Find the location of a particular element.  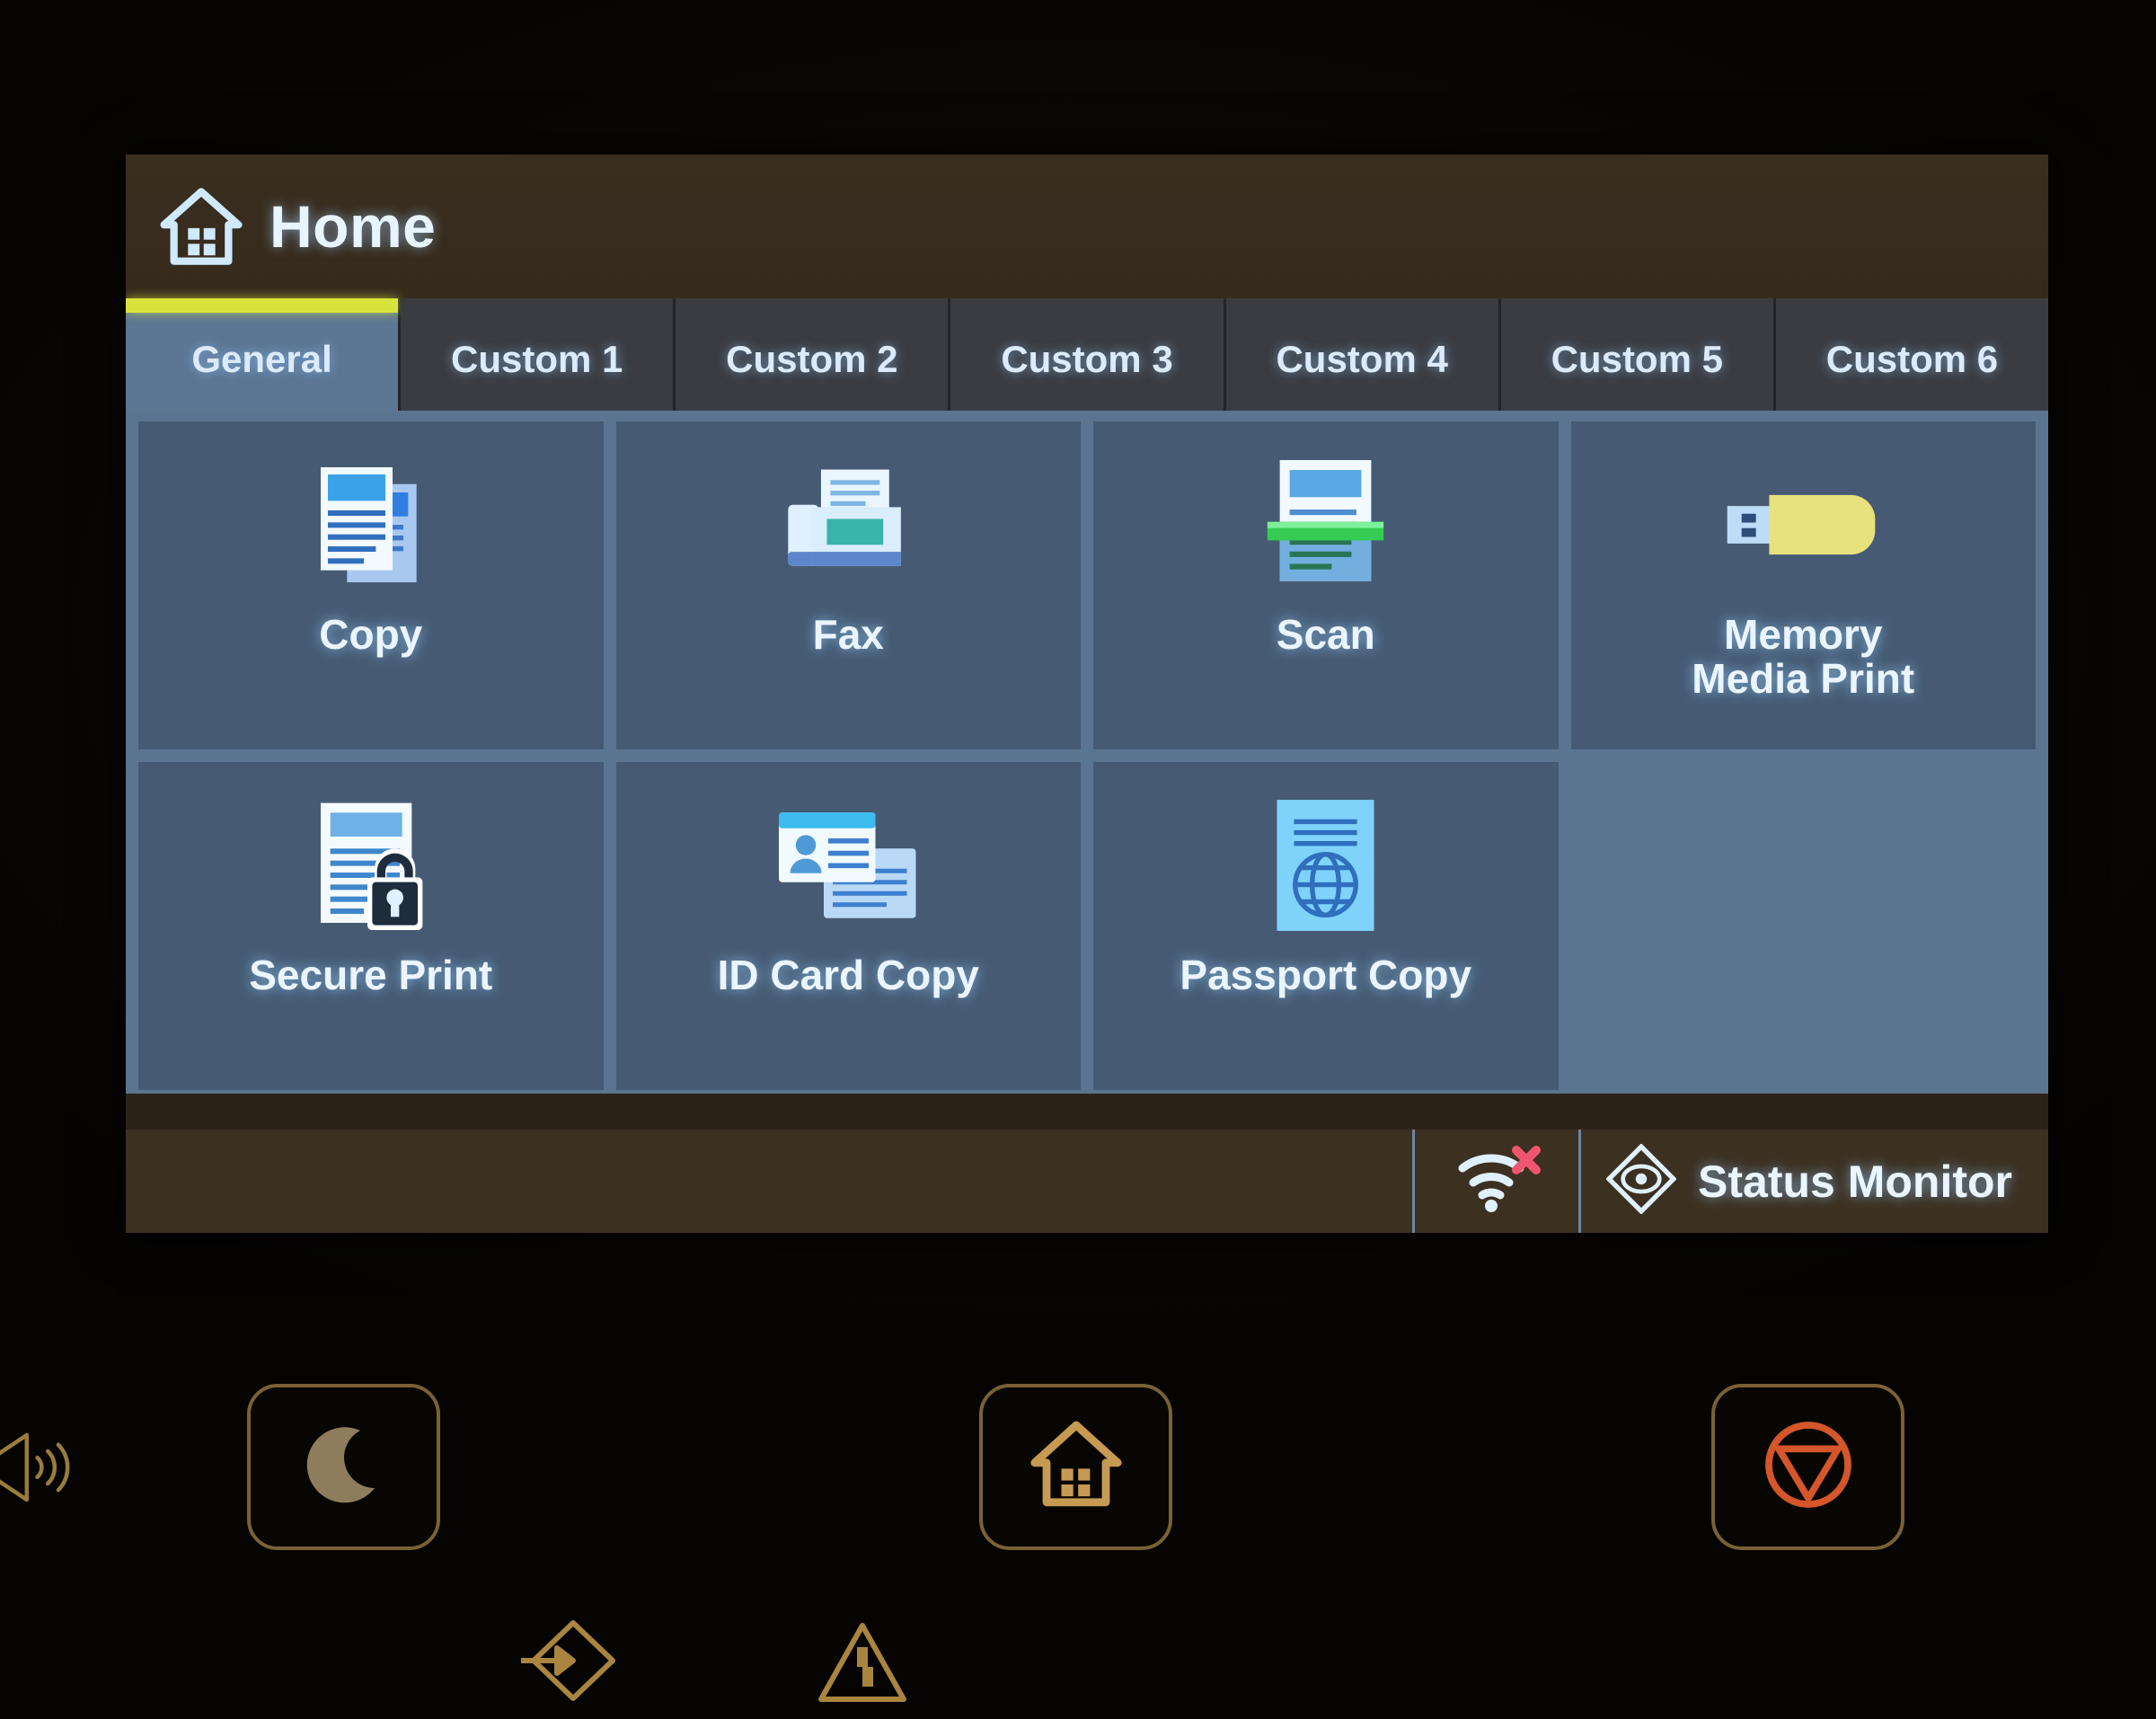

page-title: Home is located at coordinates (353, 226).